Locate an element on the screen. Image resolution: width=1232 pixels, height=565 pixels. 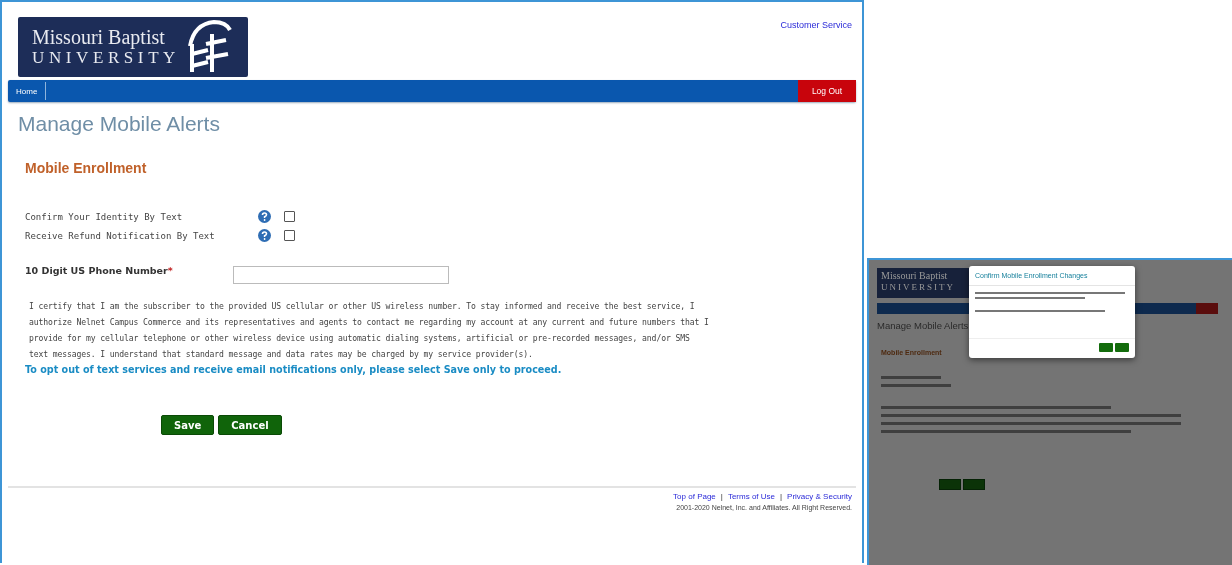
option-label: Confirm Your Identity By Text is located at coordinates (104, 216).